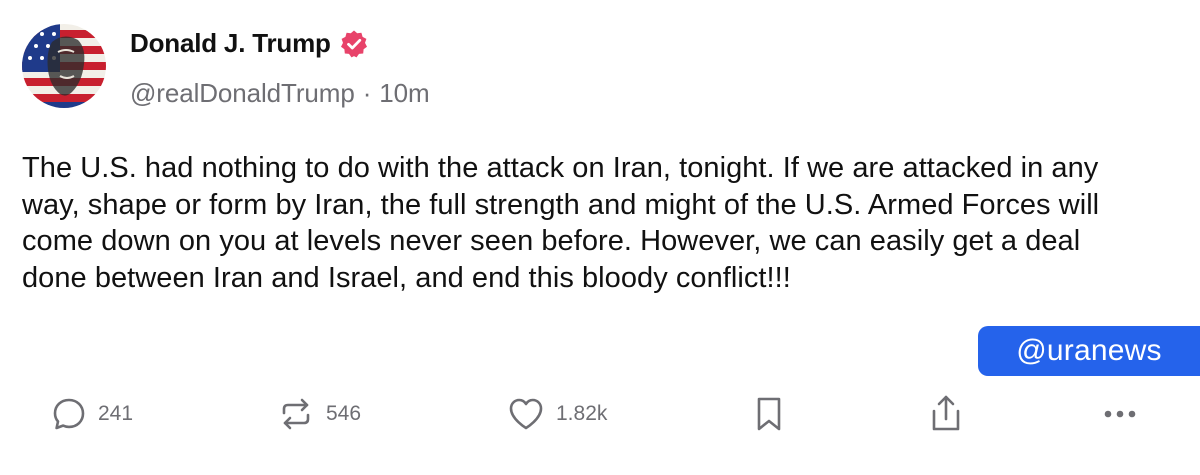 This screenshot has width=1200, height=475. I want to click on verified-badge-icon, so click(354, 44).